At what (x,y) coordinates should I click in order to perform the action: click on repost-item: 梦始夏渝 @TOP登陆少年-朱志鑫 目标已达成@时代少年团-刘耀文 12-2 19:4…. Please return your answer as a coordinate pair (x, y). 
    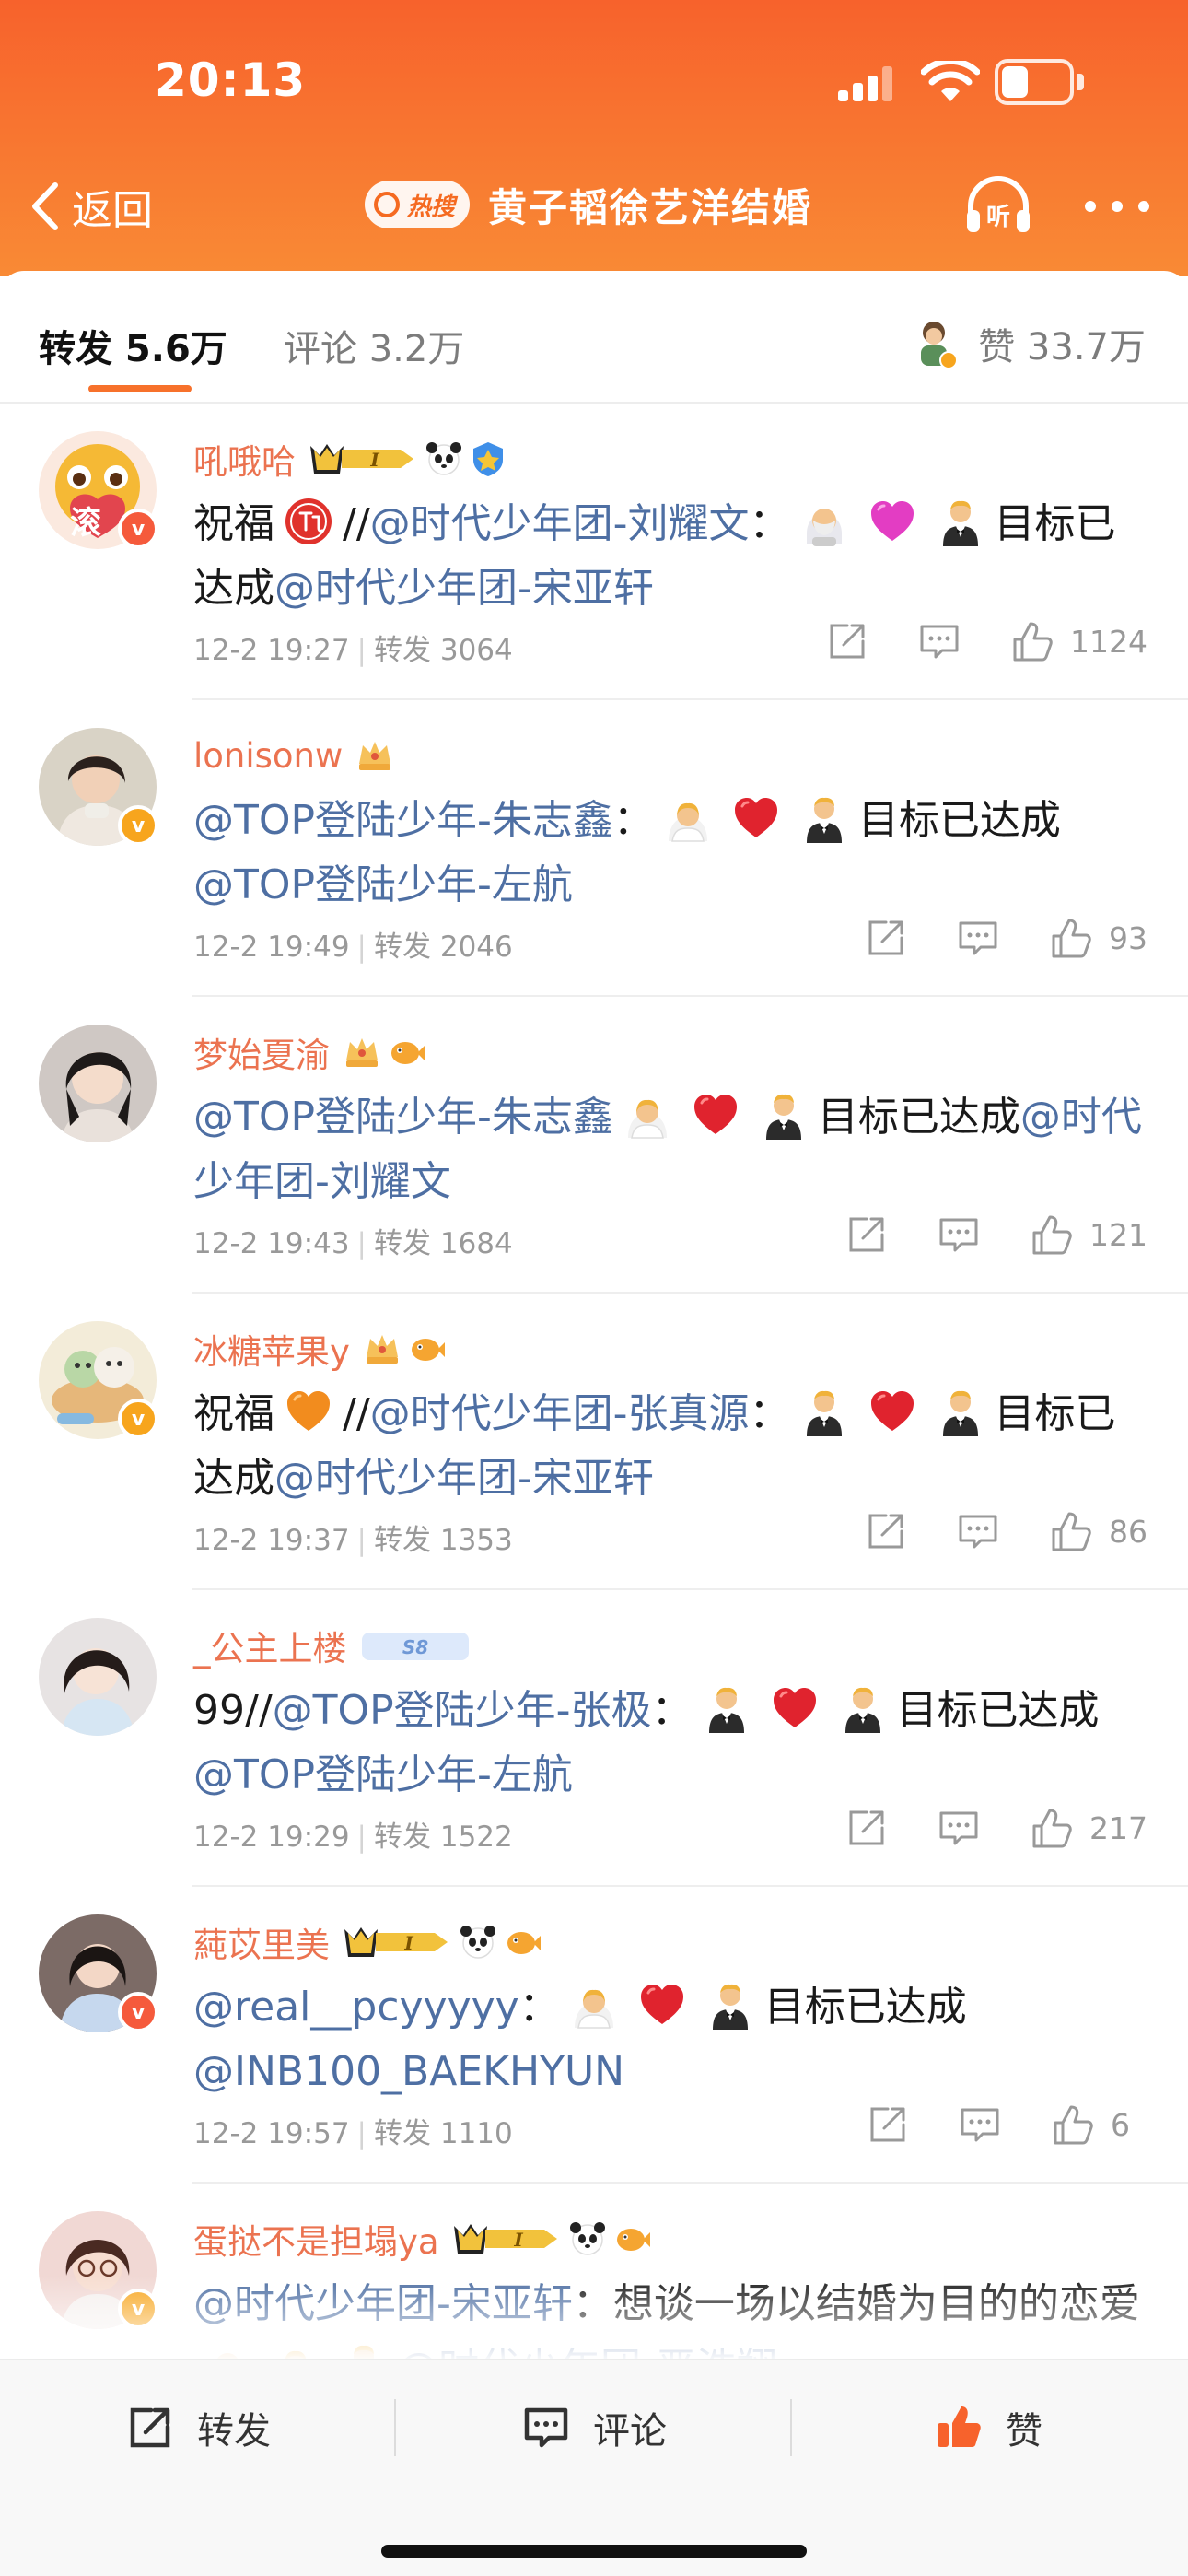
    Looking at the image, I should click on (594, 1145).